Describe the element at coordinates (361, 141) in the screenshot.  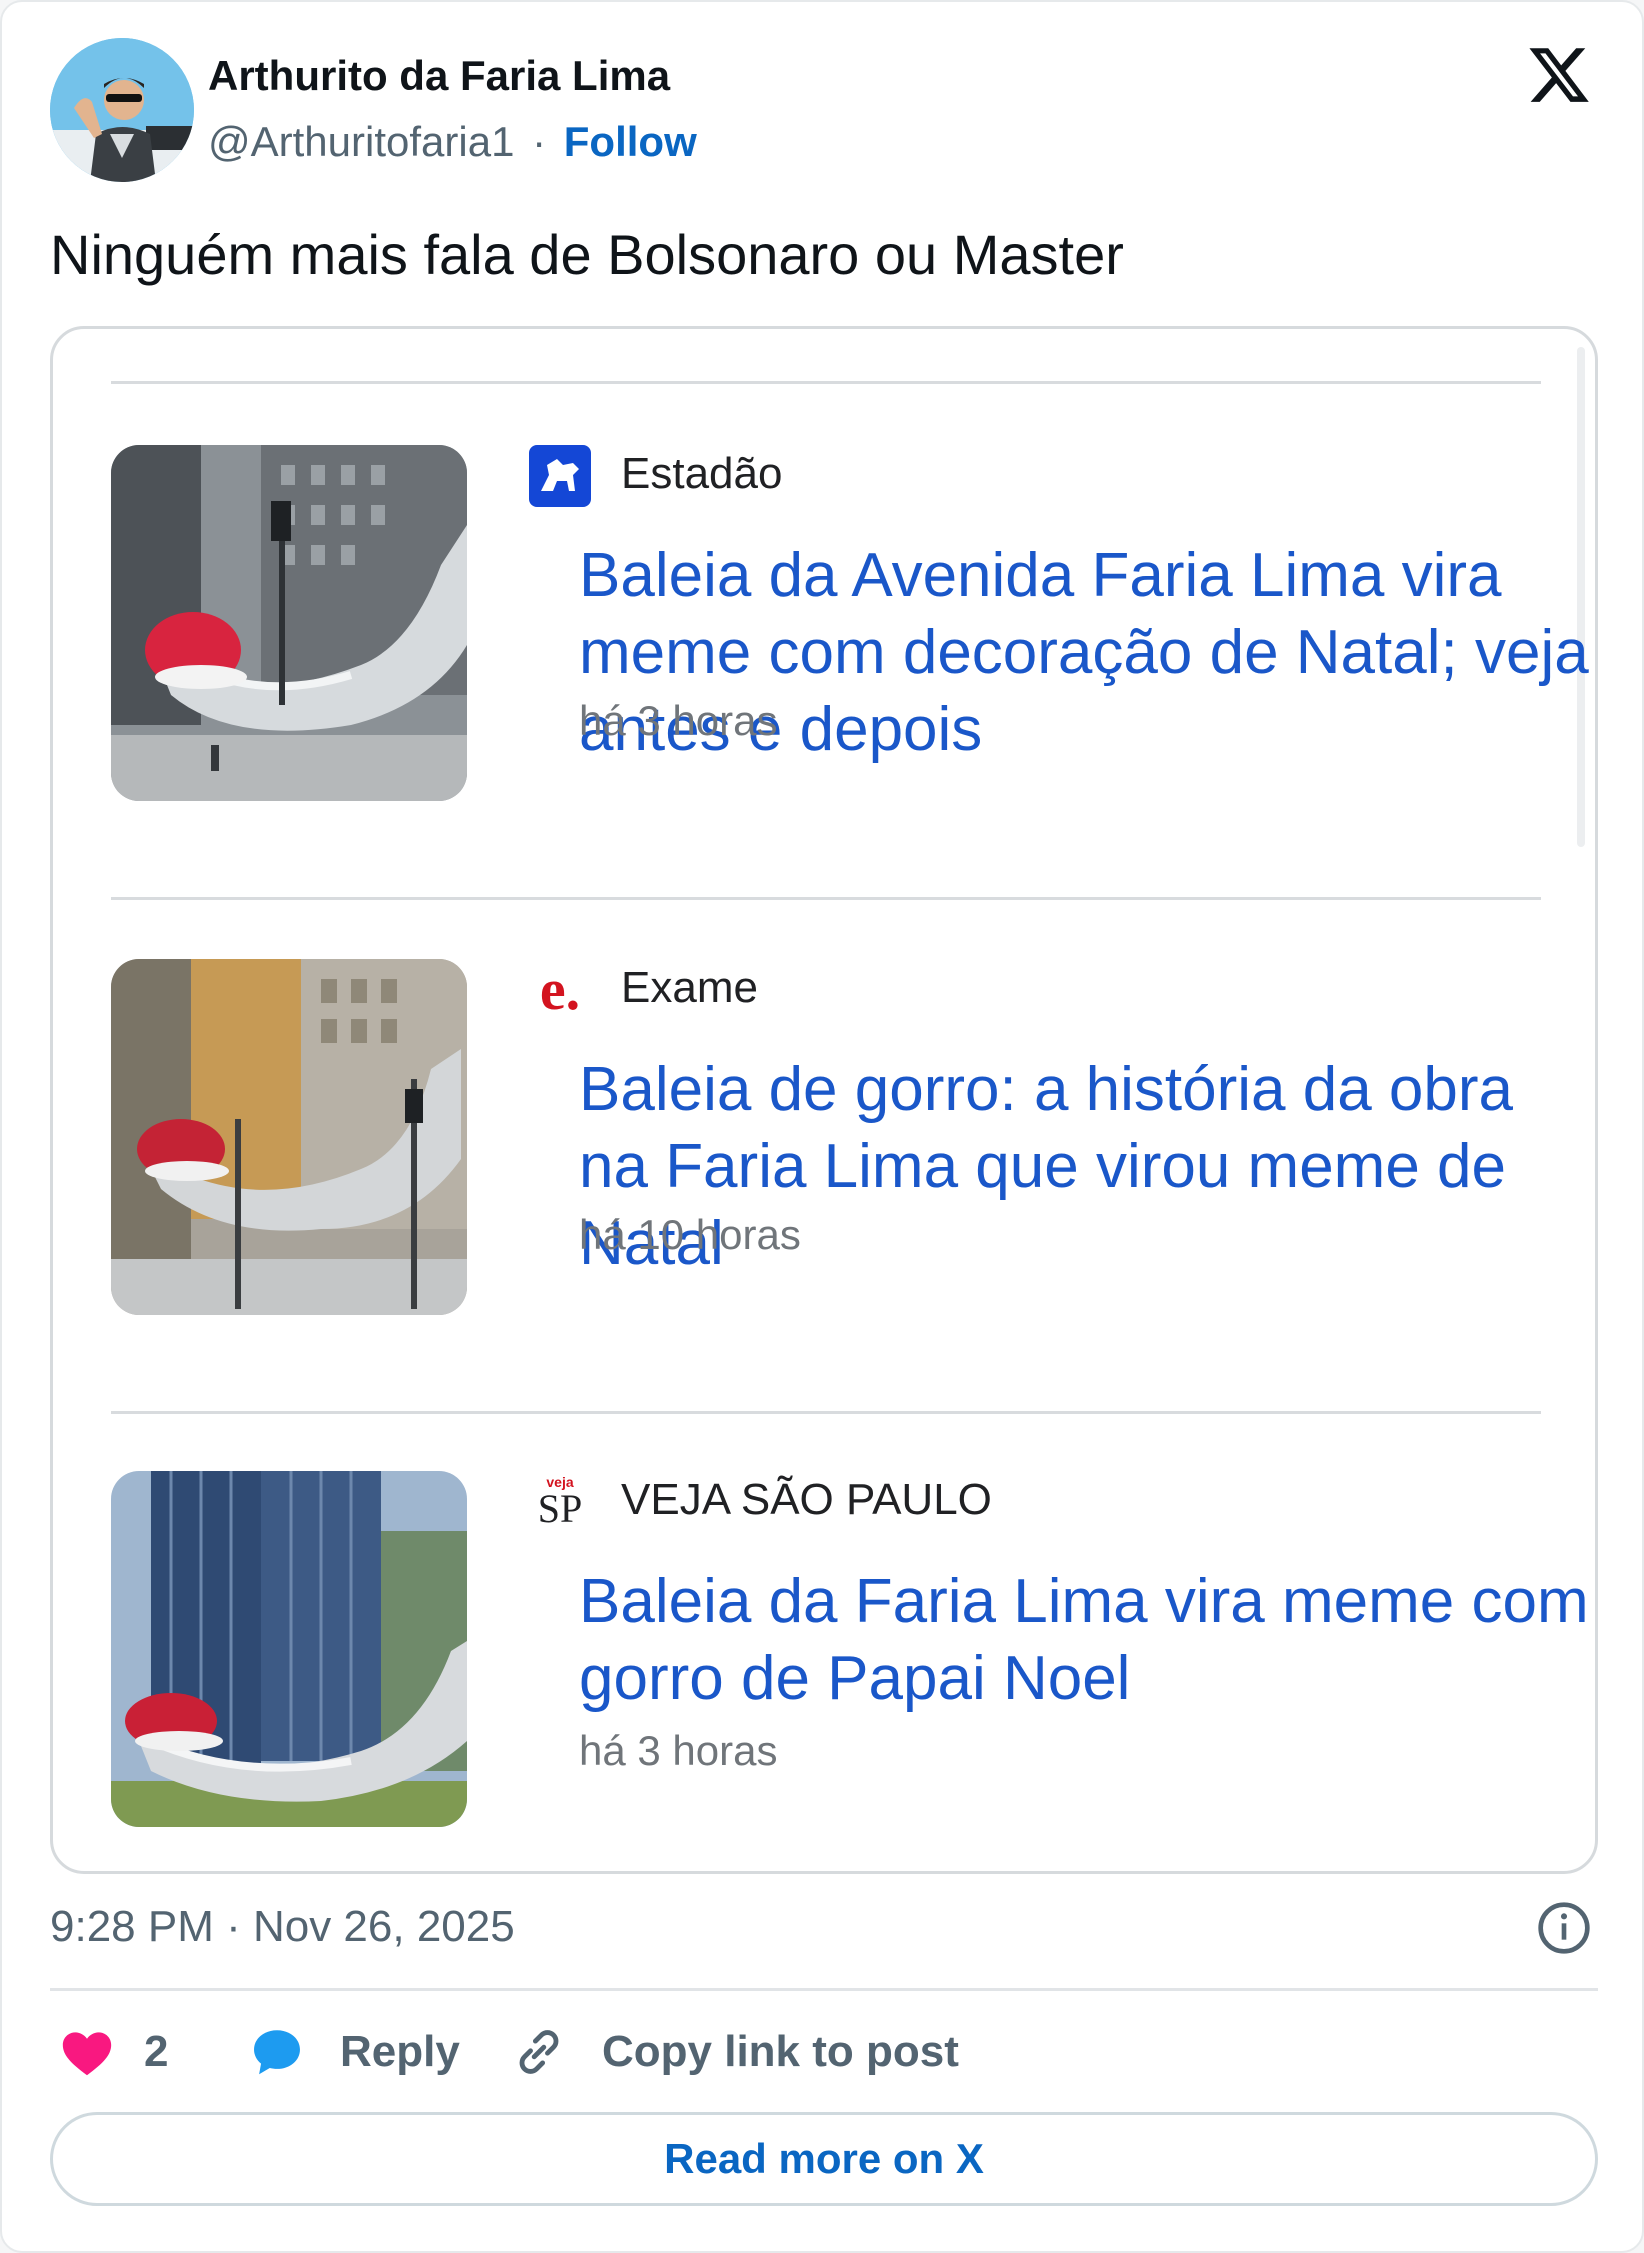
I see `author-handle: @Arthuritofaria1` at that location.